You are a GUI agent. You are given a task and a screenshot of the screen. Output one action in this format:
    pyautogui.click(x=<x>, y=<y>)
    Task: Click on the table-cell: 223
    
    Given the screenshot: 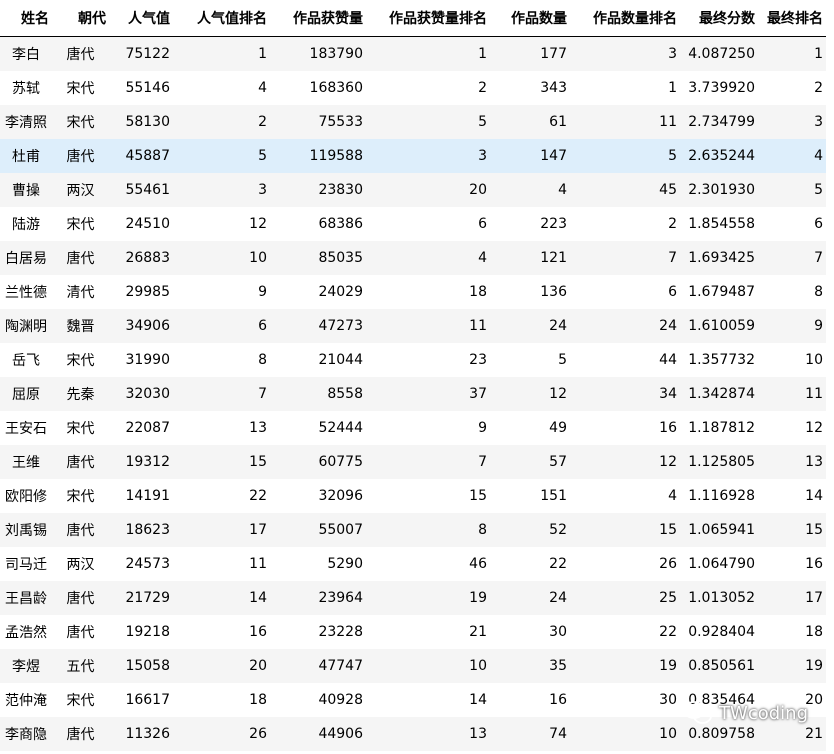 What is the action you would take?
    pyautogui.click(x=553, y=224)
    